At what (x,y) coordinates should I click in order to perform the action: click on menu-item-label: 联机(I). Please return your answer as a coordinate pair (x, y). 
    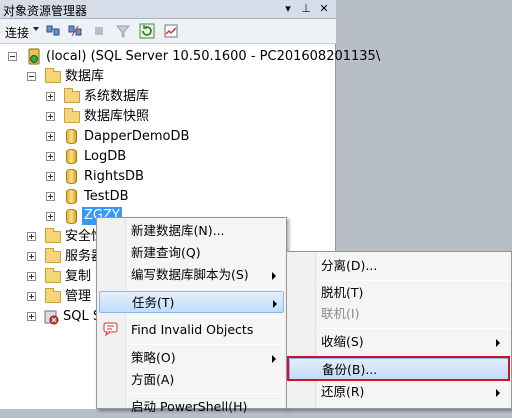
    Looking at the image, I should click on (340, 313).